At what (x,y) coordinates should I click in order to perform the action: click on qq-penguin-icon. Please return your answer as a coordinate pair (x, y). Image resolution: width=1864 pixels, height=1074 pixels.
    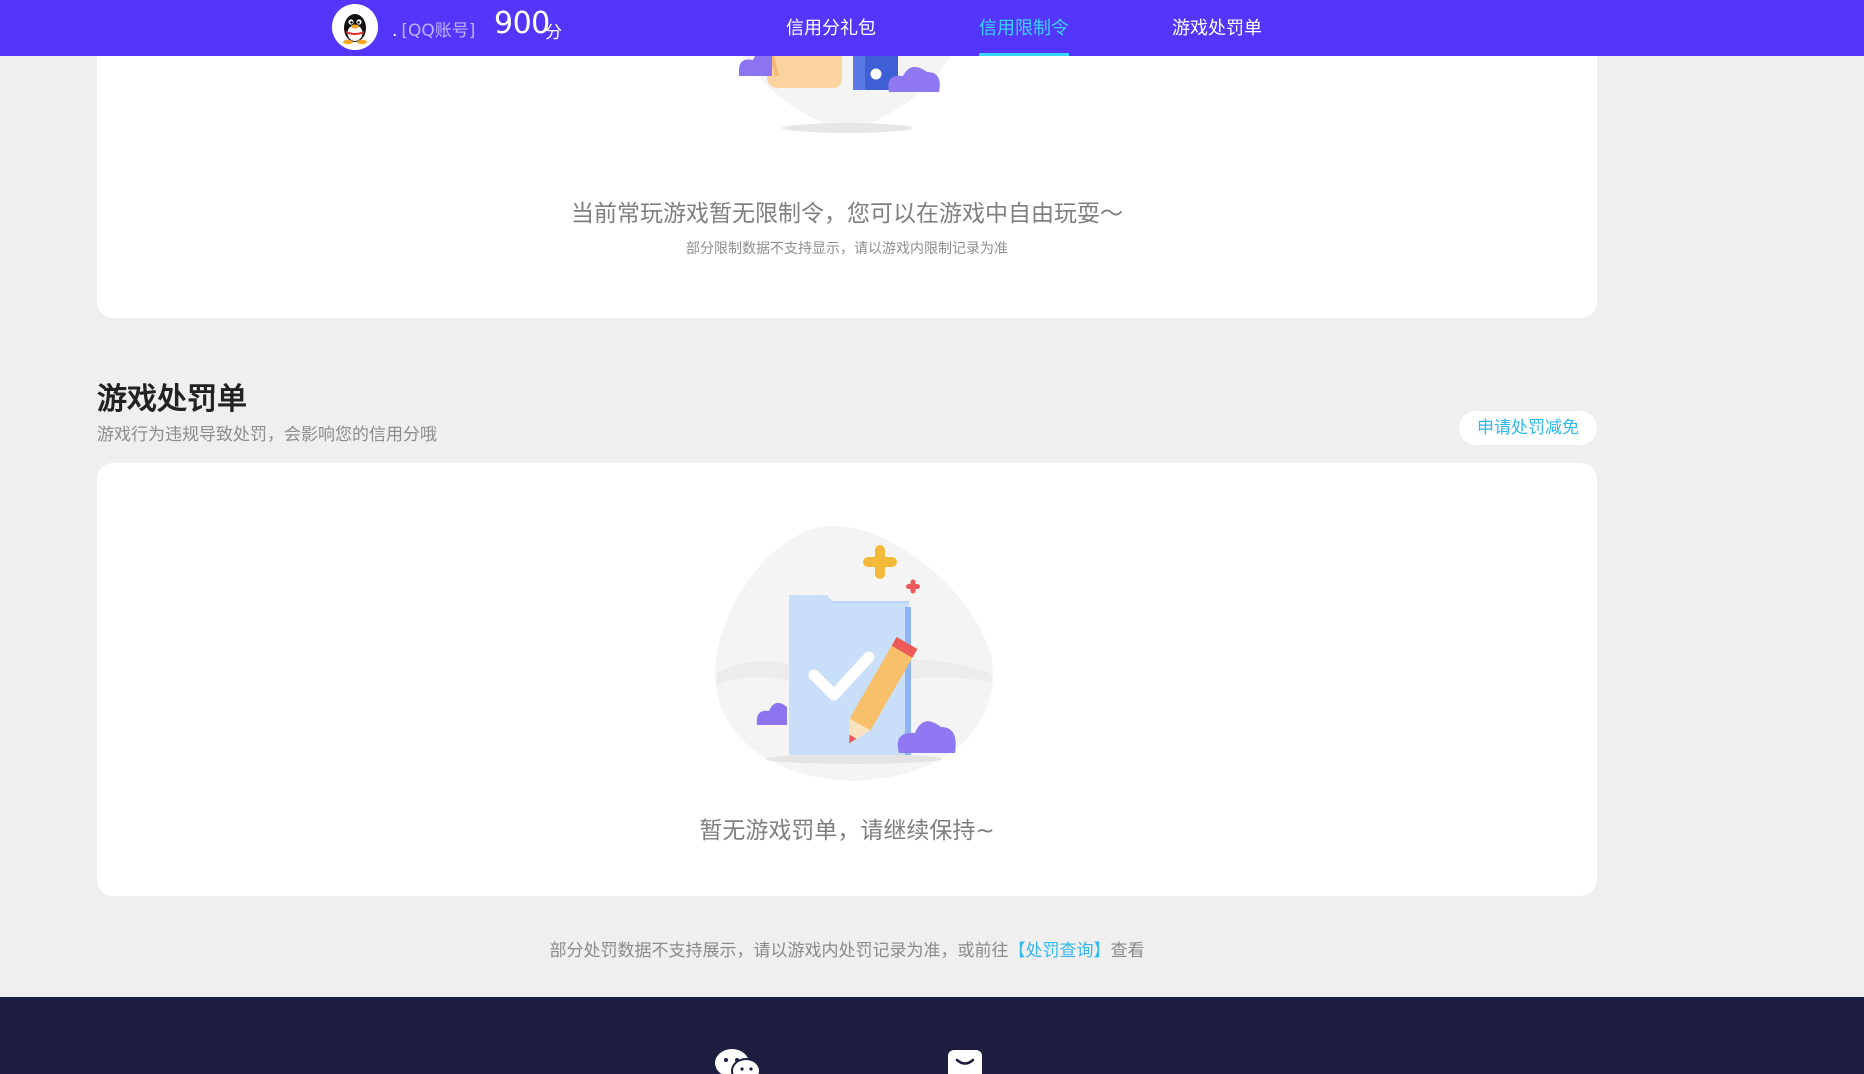
    Looking at the image, I should click on (355, 27).